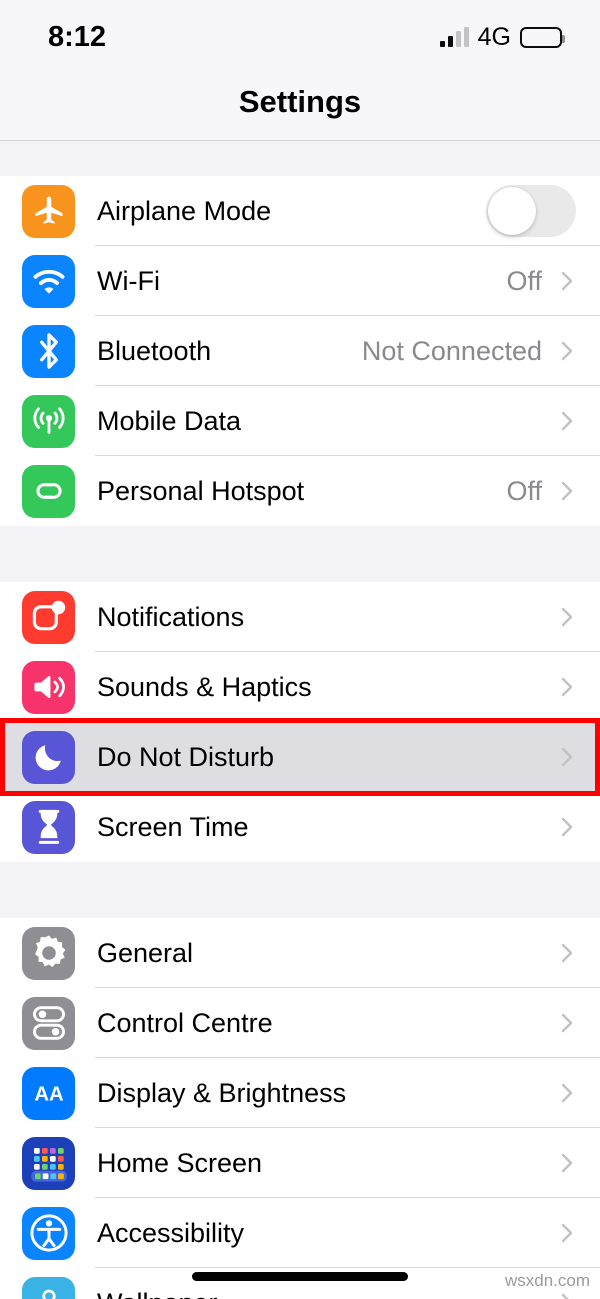  What do you see at coordinates (77, 36) in the screenshot?
I see `status-bar-time: 8:12` at bounding box center [77, 36].